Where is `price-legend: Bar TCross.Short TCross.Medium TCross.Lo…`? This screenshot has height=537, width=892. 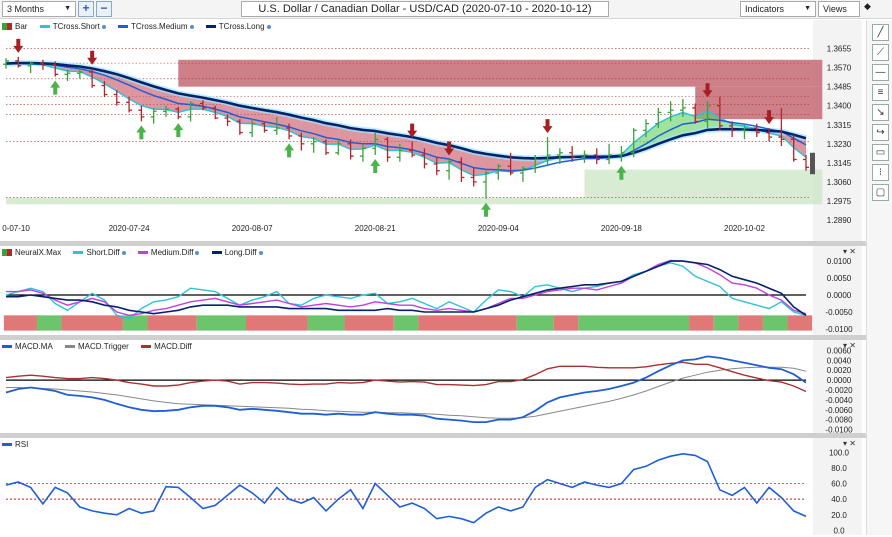
price-legend: Bar TCross.Short TCross.Medium TCross.Lo… is located at coordinates (141, 26).